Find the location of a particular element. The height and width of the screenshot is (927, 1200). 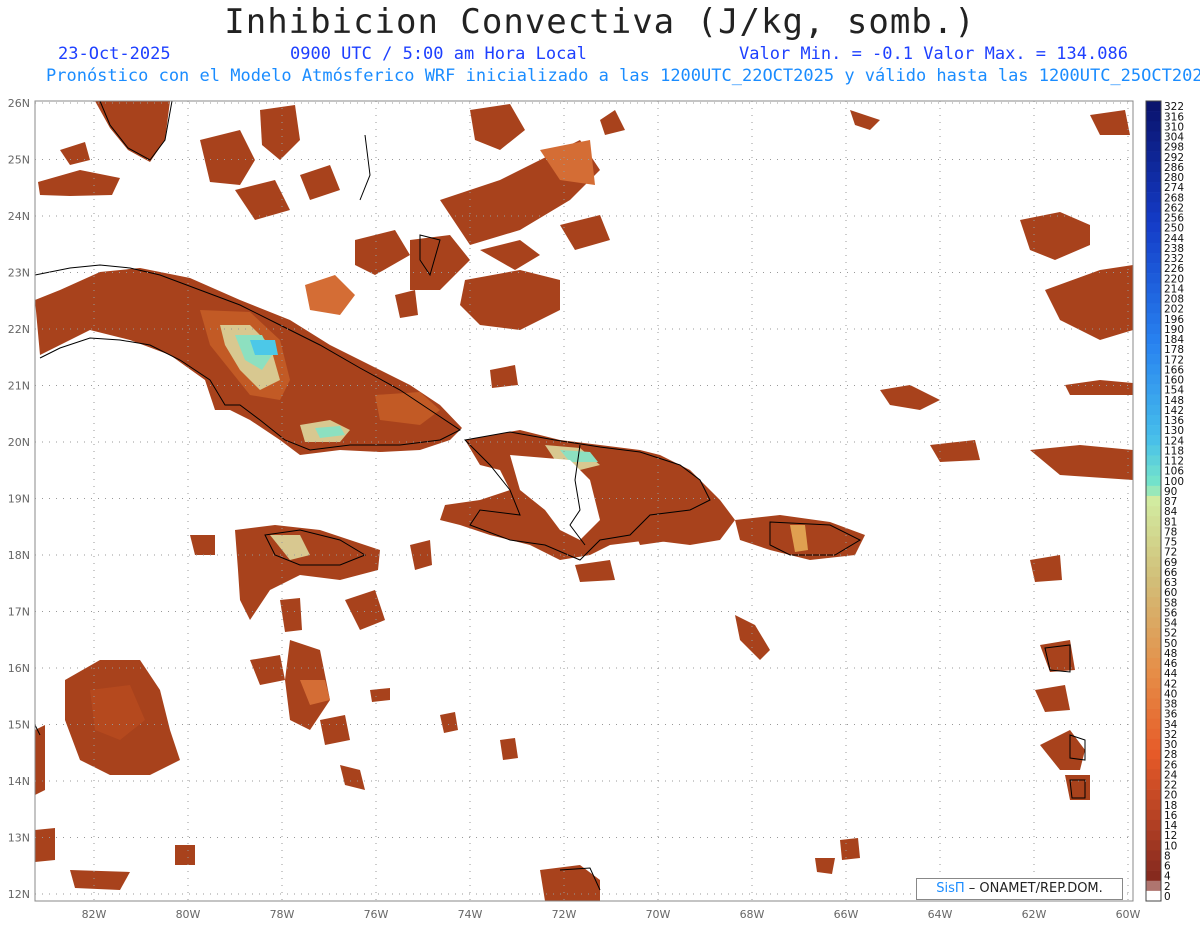

credit-text: – ONAMET/REP.DOM. is located at coordinates (1035, 888).